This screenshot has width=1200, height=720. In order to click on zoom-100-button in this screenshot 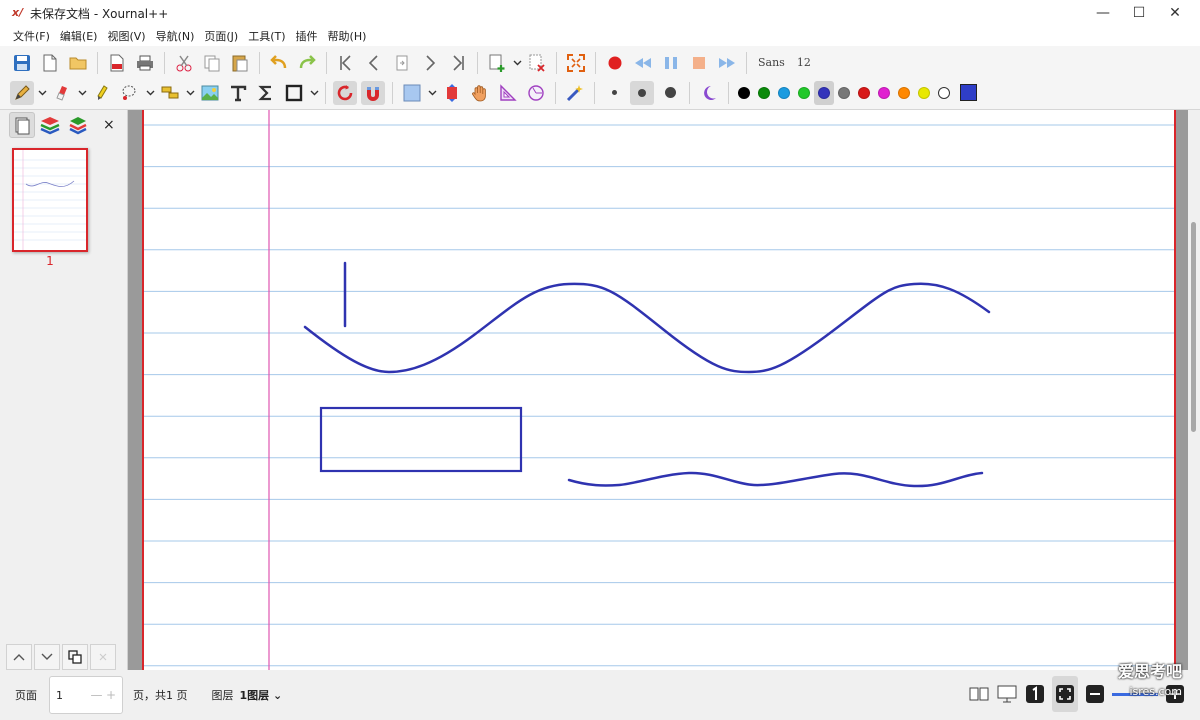, I will do `click(1035, 694)`.